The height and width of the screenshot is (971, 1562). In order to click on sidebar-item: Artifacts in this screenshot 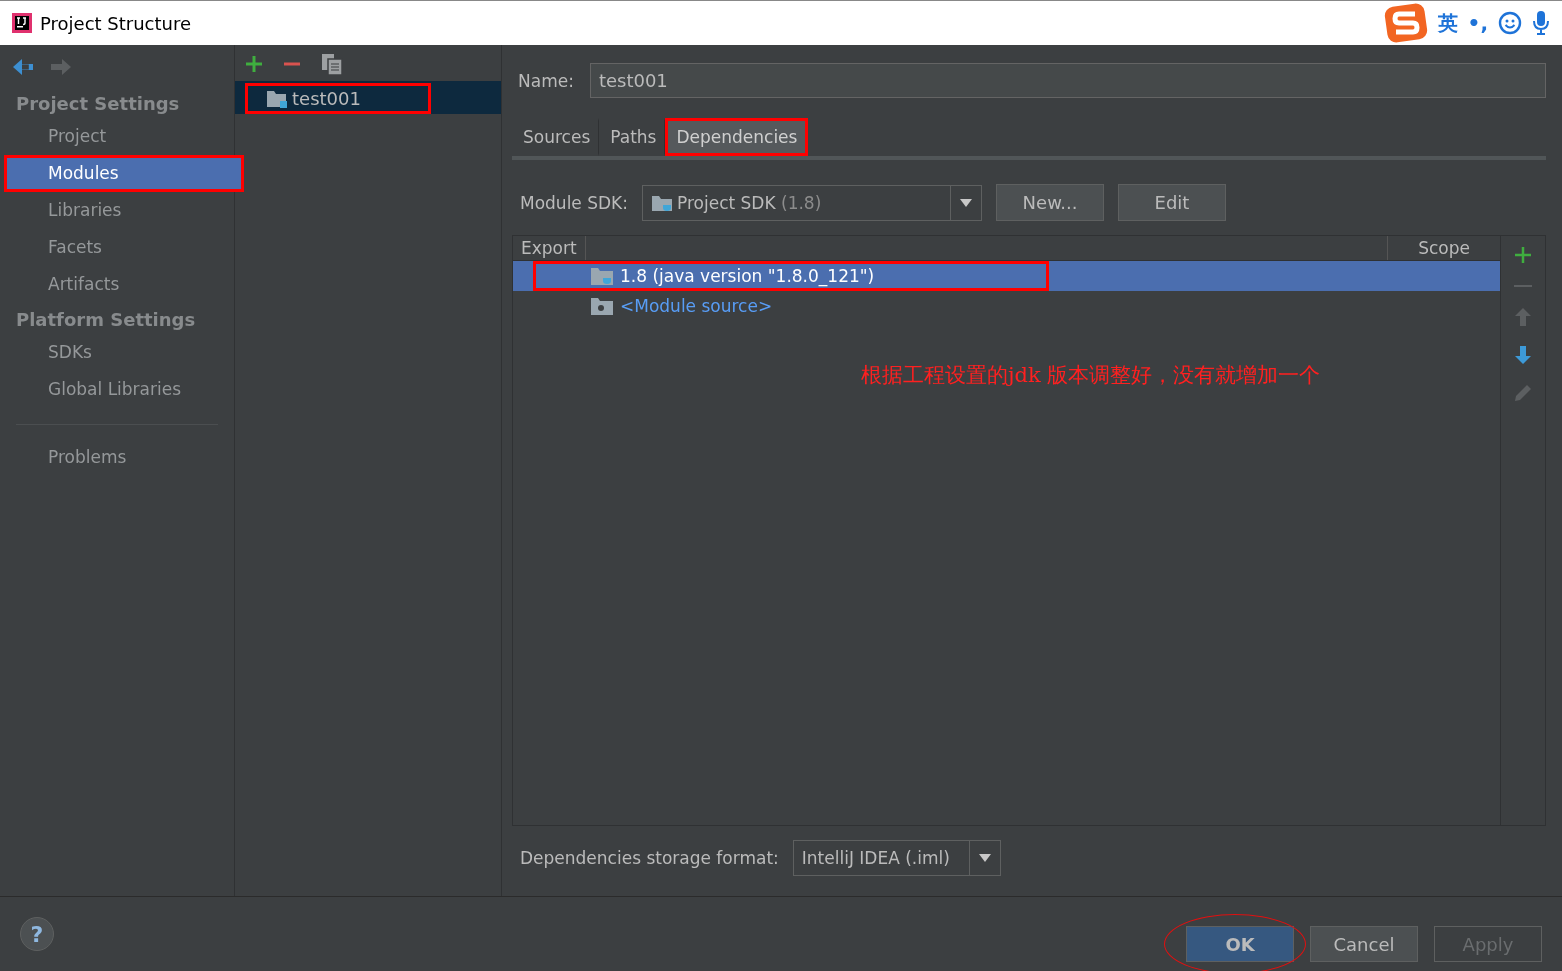, I will do `click(119, 284)`.